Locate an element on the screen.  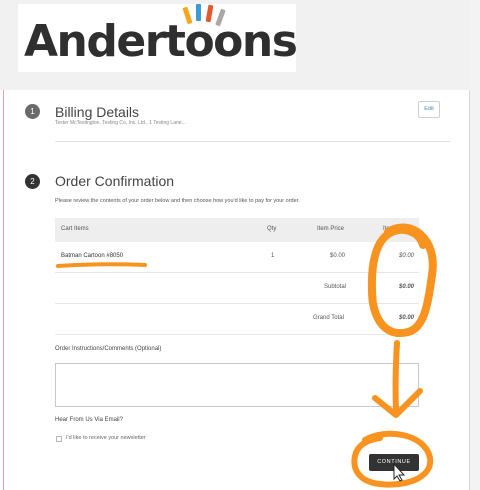
andertoons-logo: Andertoons is located at coordinates (158, 38).